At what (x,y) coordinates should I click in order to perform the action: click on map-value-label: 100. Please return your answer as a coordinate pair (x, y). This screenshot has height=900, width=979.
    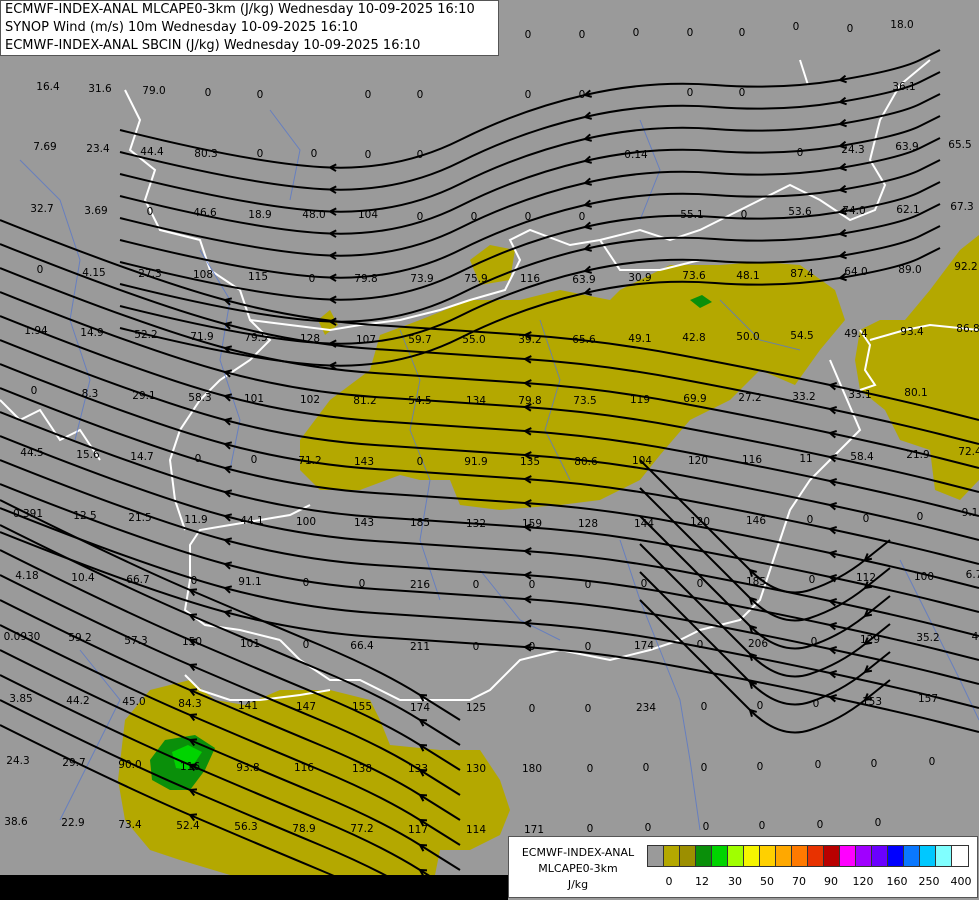
    Looking at the image, I should click on (306, 522).